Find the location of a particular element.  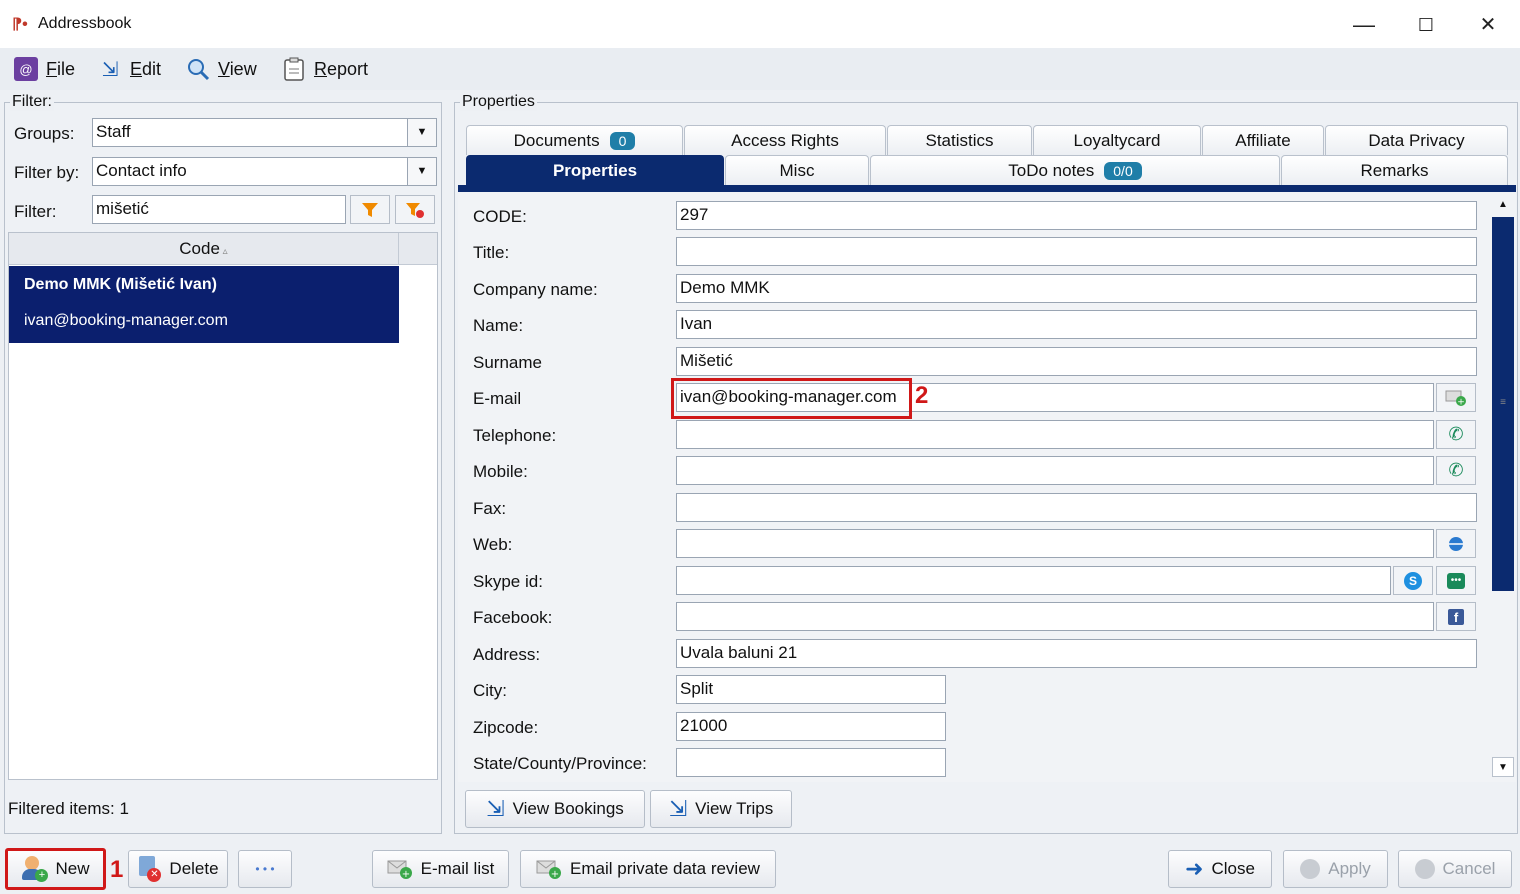

surname-label: Surname is located at coordinates (507, 362).